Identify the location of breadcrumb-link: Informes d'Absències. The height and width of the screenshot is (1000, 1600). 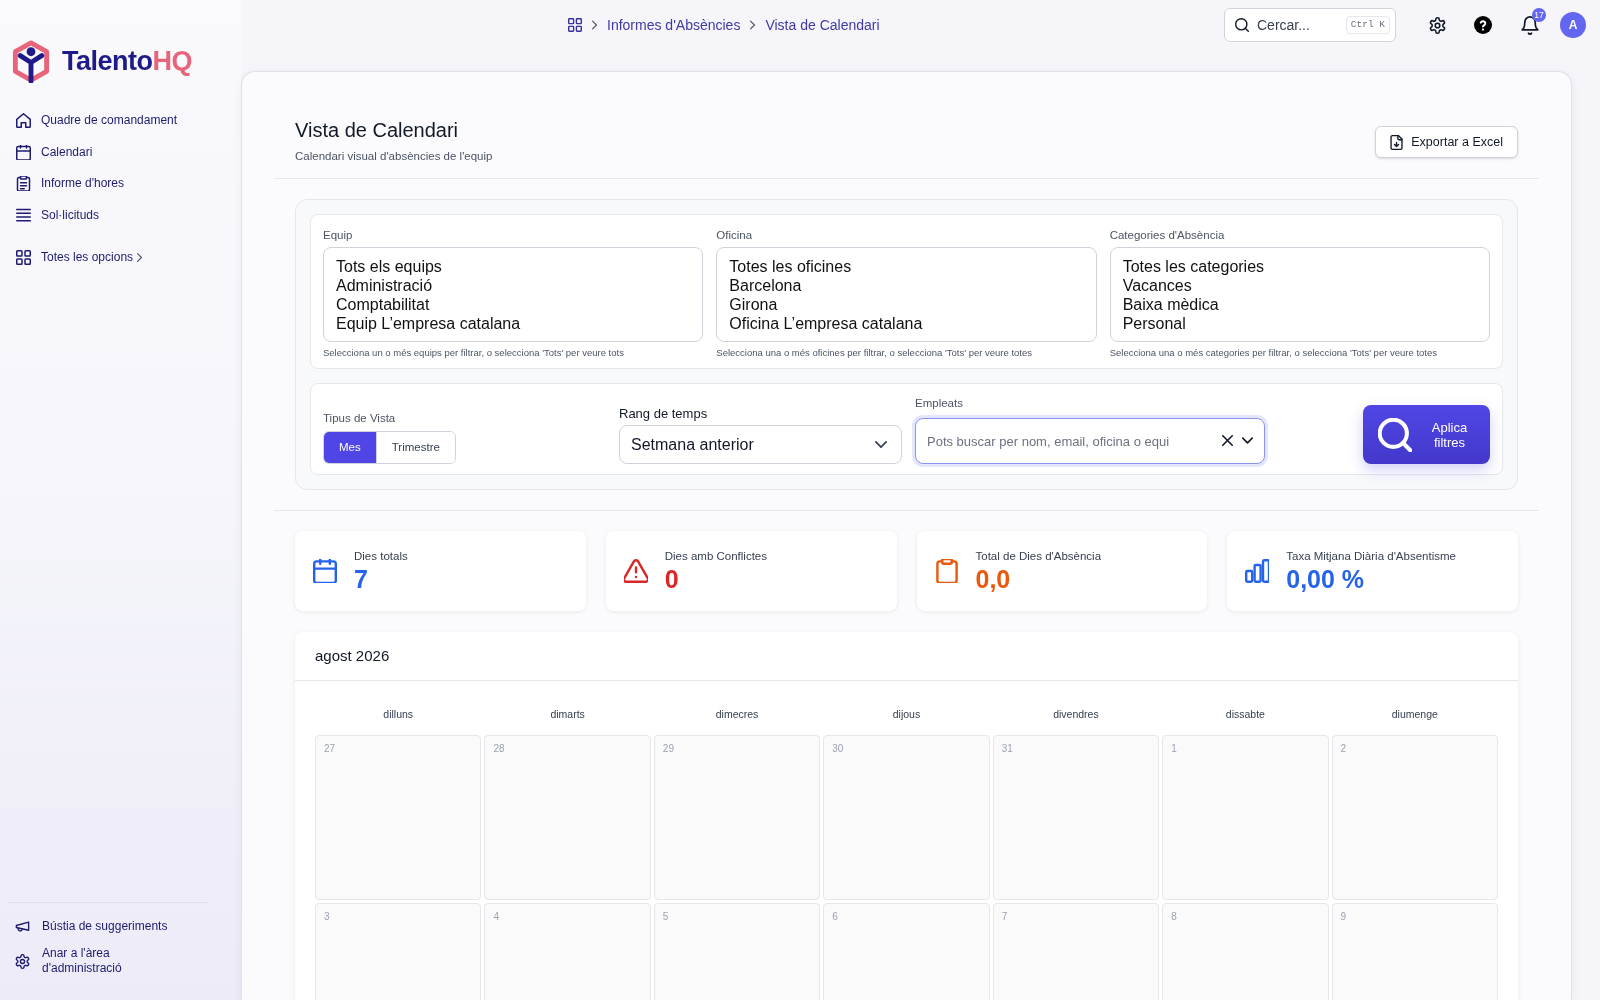
(674, 25).